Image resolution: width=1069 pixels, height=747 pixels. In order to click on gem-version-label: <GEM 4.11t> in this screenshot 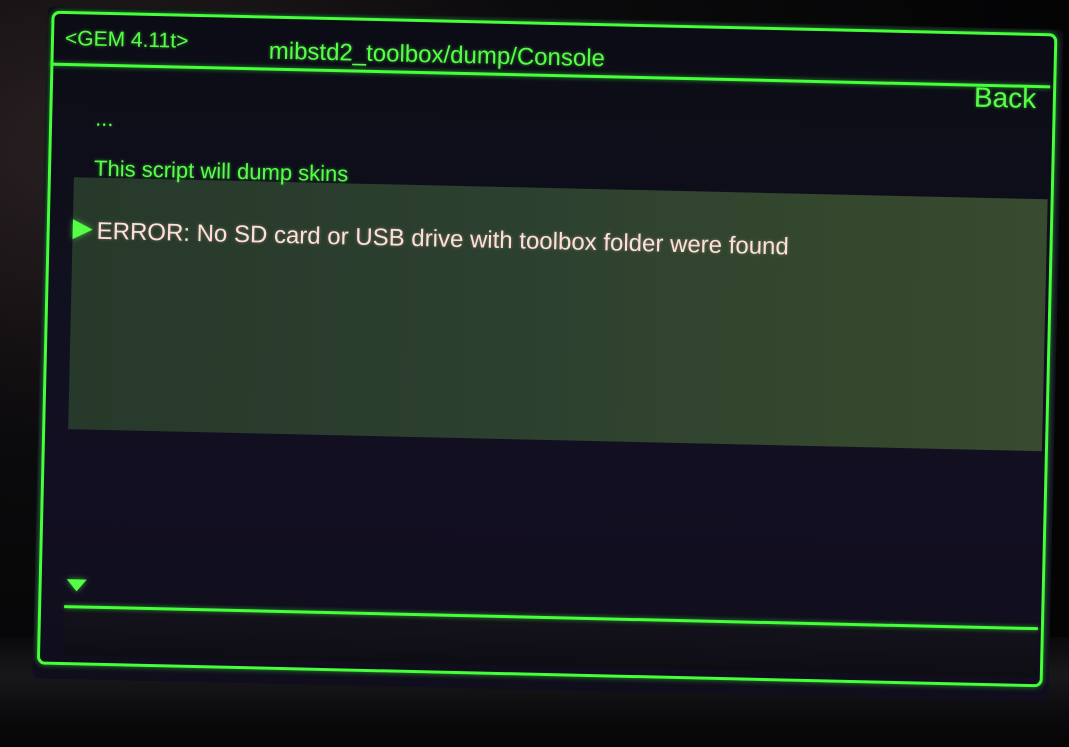, I will do `click(126, 39)`.